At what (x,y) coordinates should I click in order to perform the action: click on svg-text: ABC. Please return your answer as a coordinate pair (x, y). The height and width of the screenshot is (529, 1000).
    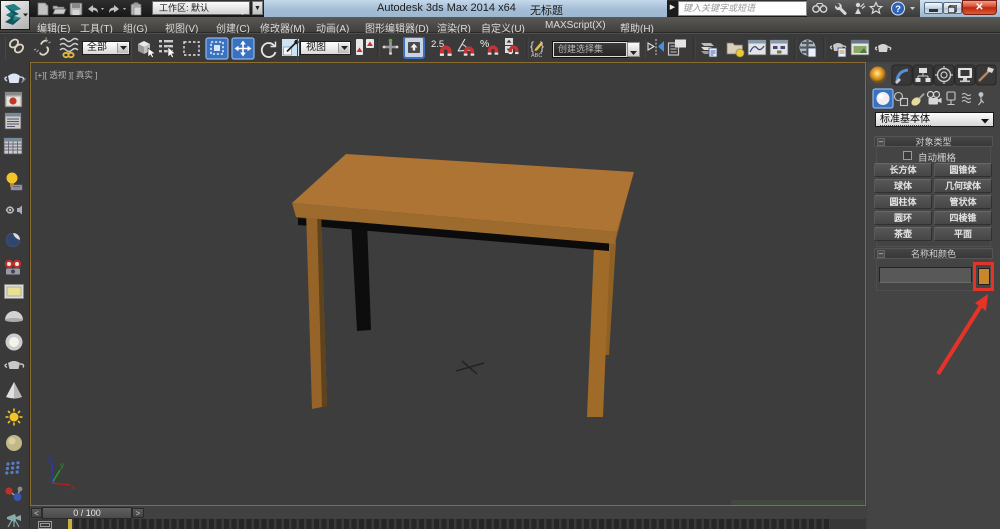
    Looking at the image, I should click on (536, 56).